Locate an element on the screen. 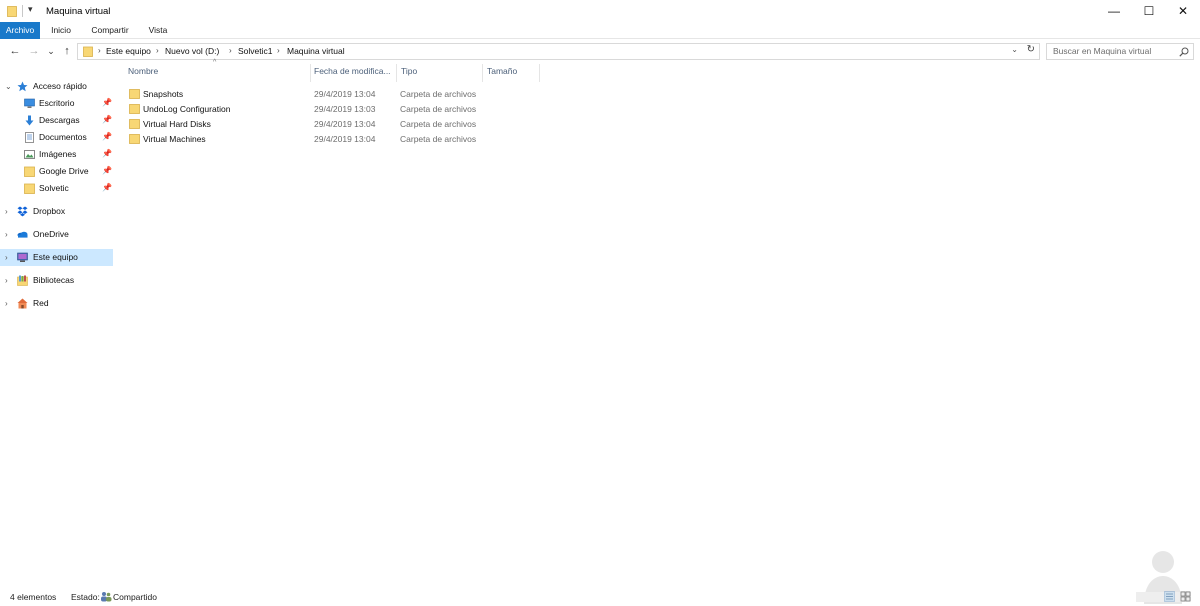  up-button: ↑ is located at coordinates (67, 51).